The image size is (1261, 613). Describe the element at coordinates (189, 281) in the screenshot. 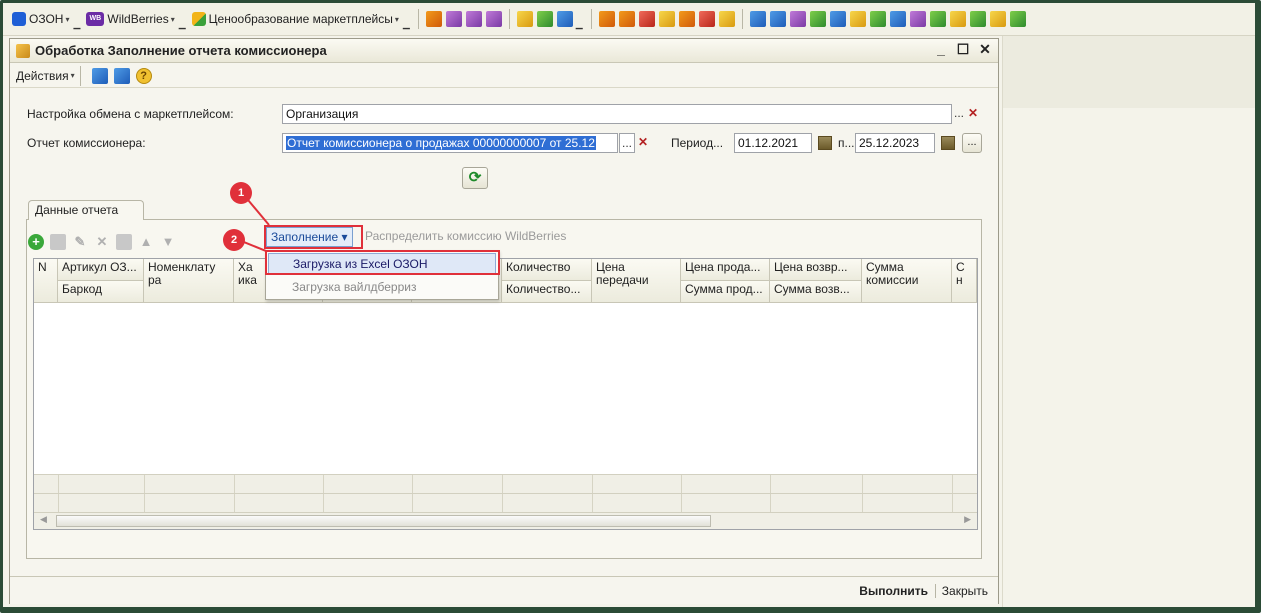

I see `column-header-nomenclature: Номенклату ра` at that location.